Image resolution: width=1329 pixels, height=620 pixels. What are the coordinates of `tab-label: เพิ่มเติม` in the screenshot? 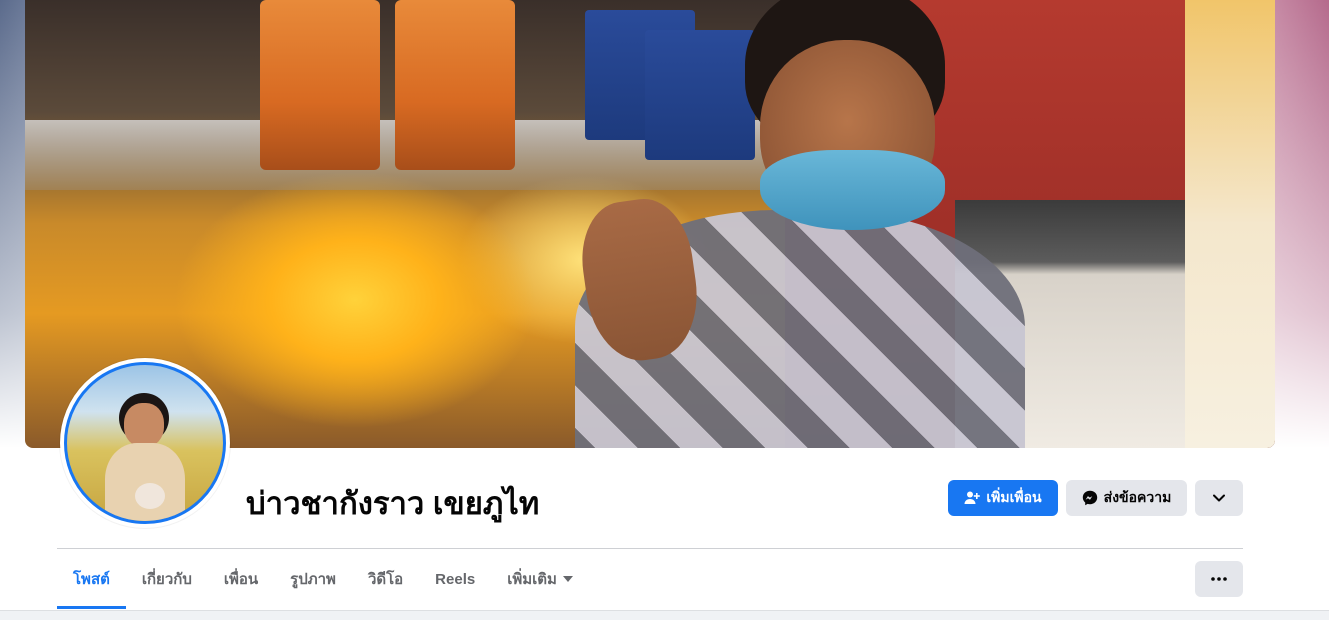 It's located at (532, 579).